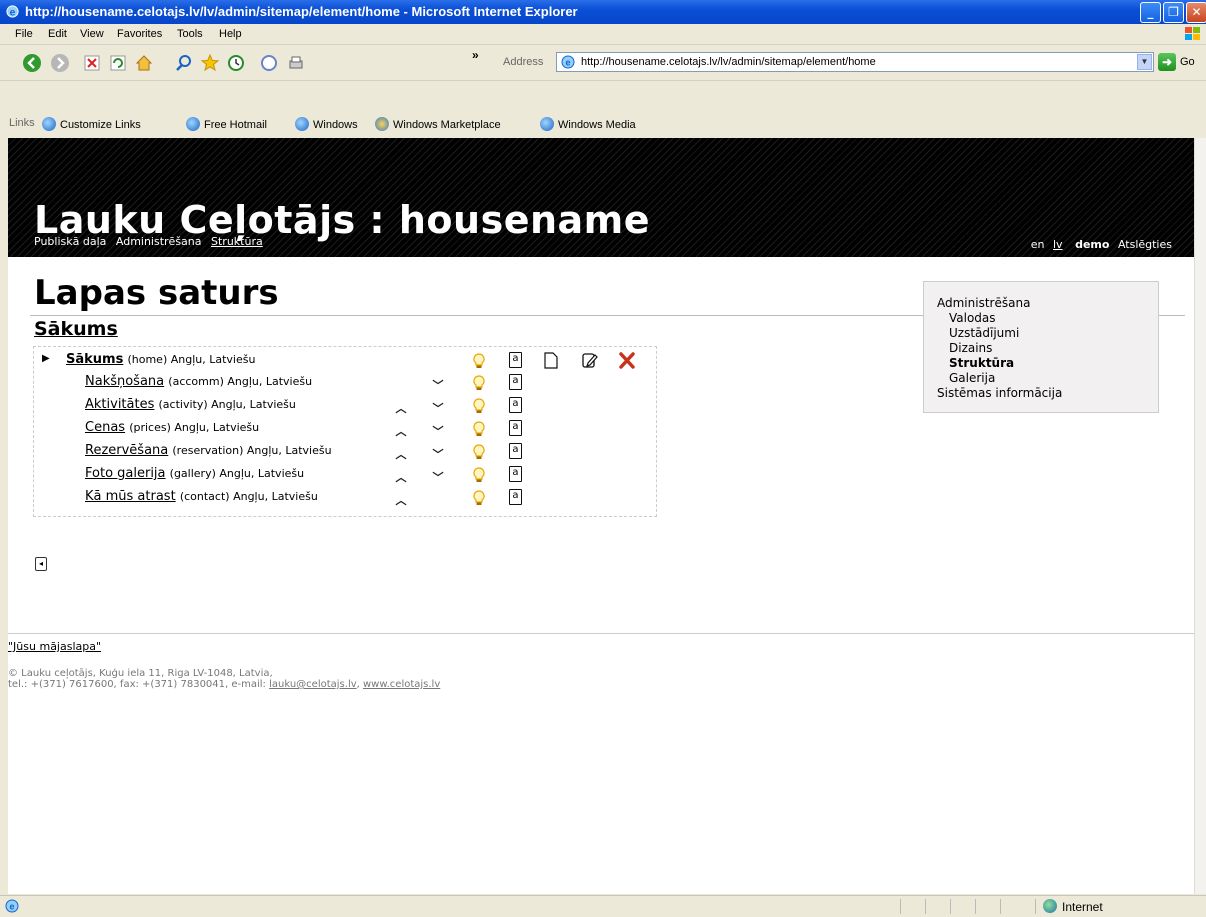 The width and height of the screenshot is (1206, 917). Describe the element at coordinates (125, 473) in the screenshot. I see `tree-item-link: Foto galerija` at that location.